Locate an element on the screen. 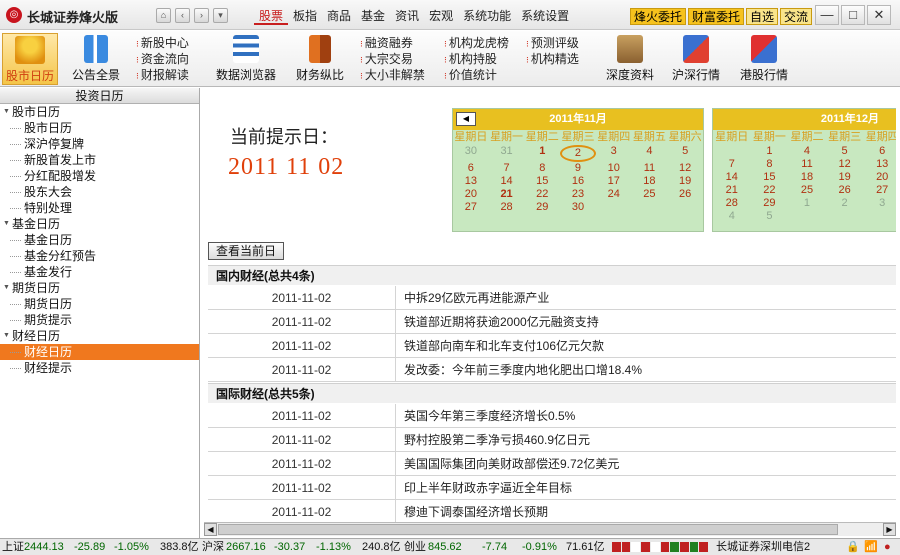 This screenshot has height=555, width=900. news-row: 2011-11-02 野村控股第二季净亏损460.9亿日元 is located at coordinates (552, 440).